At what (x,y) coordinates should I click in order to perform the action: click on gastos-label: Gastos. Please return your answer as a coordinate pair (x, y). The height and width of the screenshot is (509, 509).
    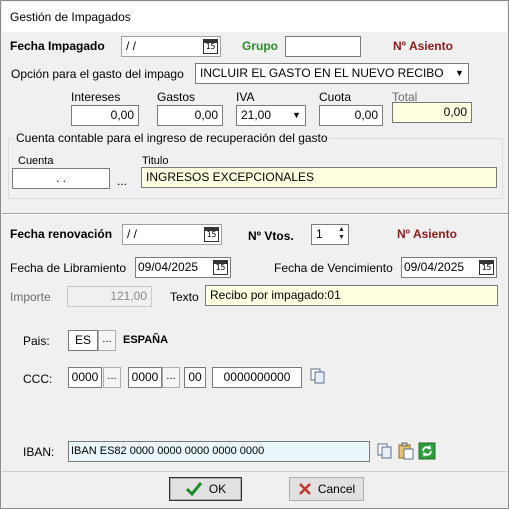
    Looking at the image, I should click on (176, 97).